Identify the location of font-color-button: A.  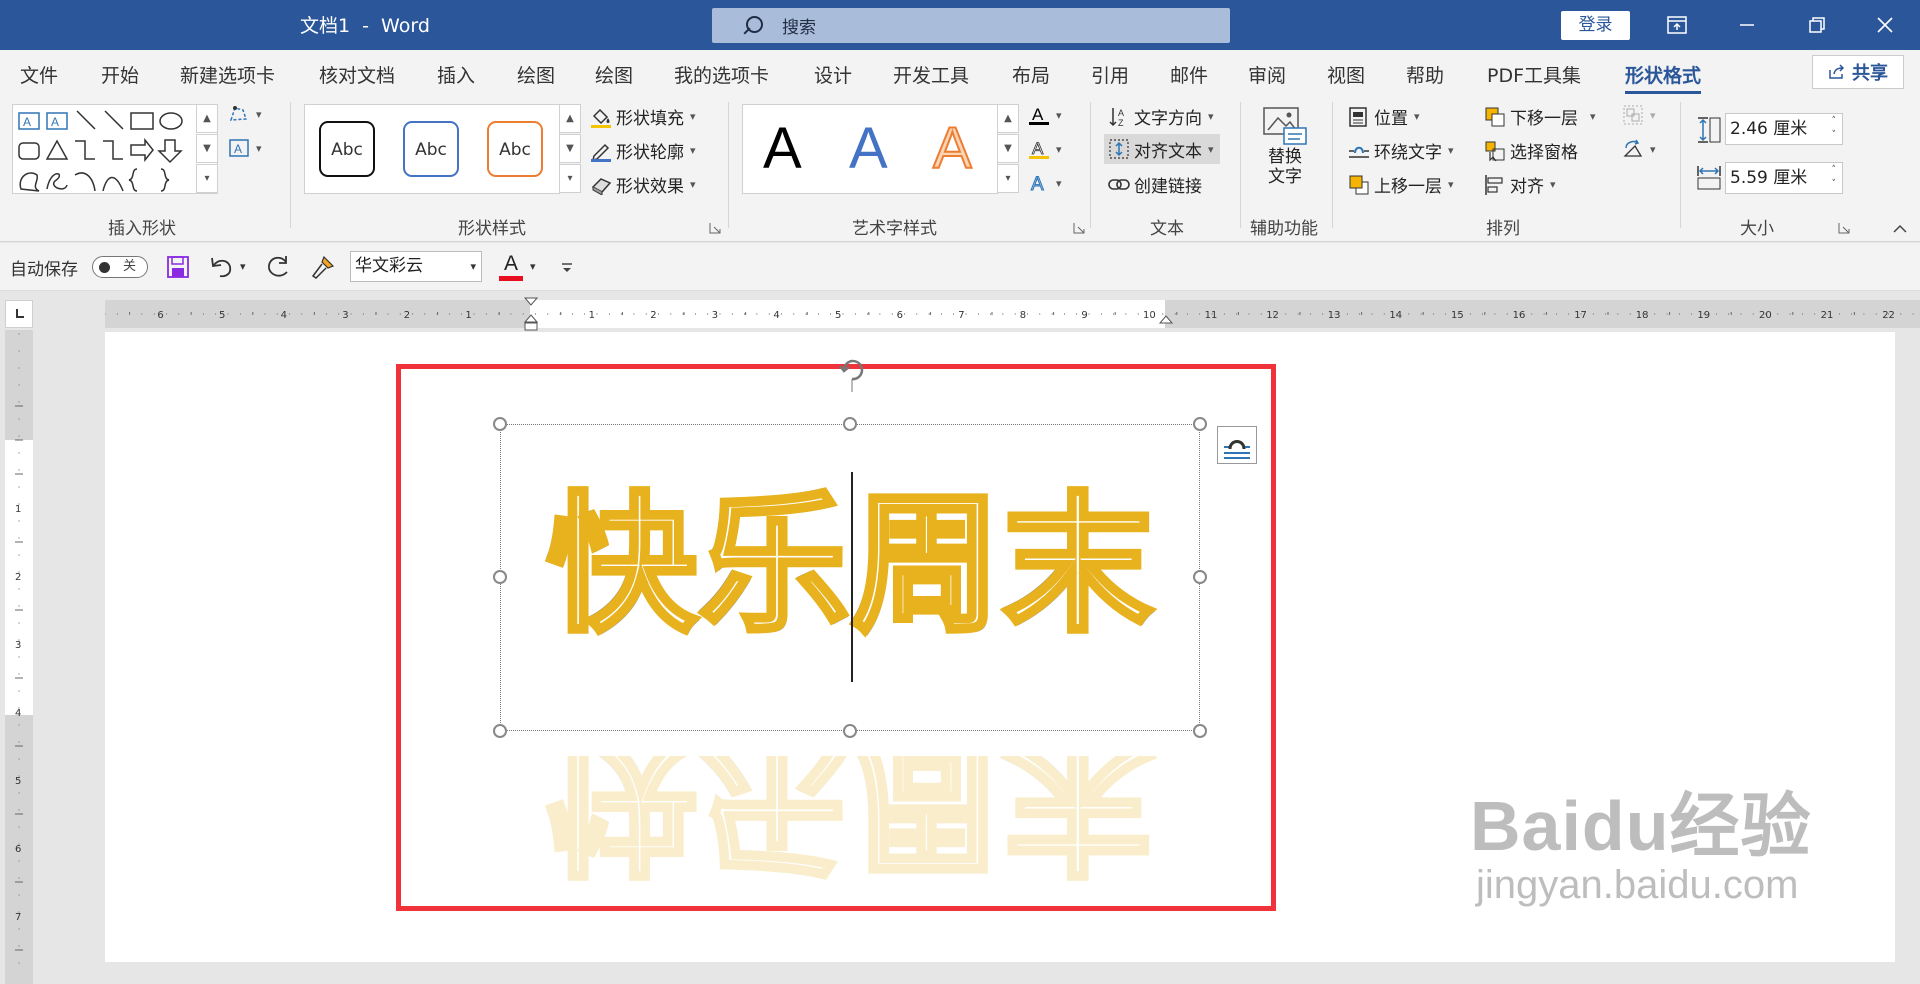
(511, 267).